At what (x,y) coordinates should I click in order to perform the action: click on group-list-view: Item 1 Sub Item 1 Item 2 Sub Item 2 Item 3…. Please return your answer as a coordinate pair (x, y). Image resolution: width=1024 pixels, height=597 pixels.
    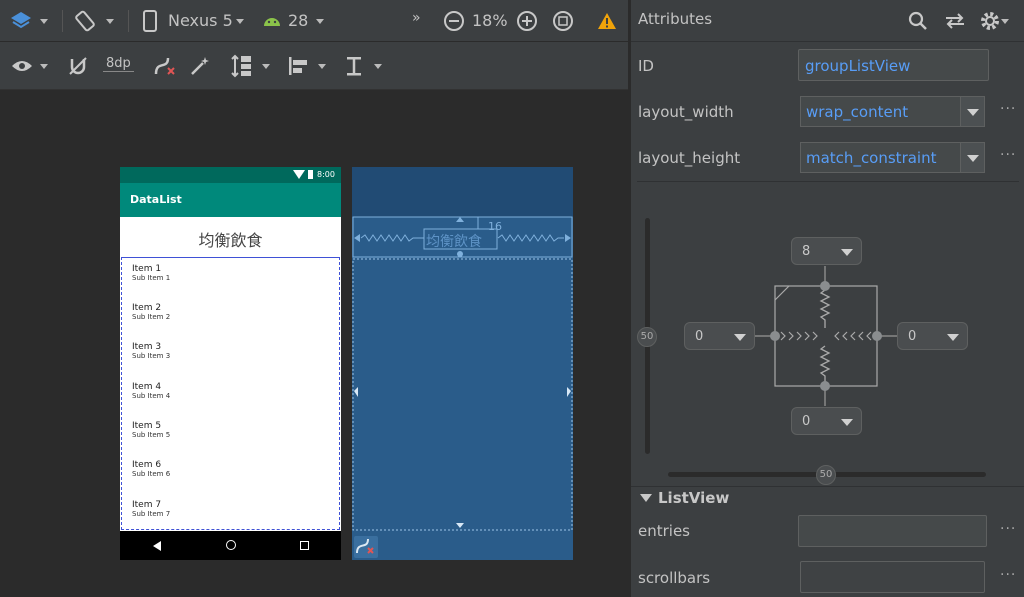
    Looking at the image, I should click on (230, 393).